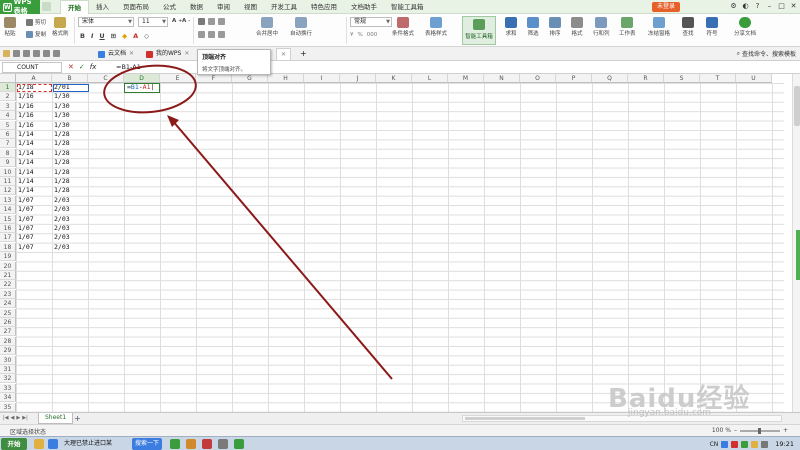 The height and width of the screenshot is (450, 800). I want to click on share-document-button: 分享文档, so click(745, 27).